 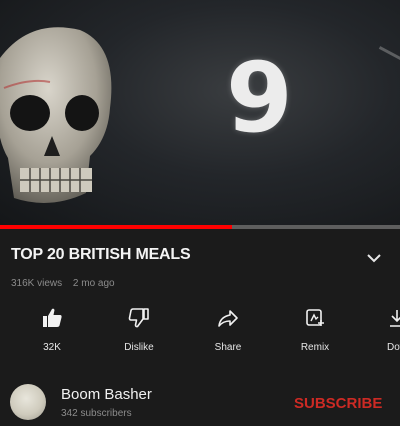 What do you see at coordinates (52, 333) in the screenshot?
I see `like-button: 32K` at bounding box center [52, 333].